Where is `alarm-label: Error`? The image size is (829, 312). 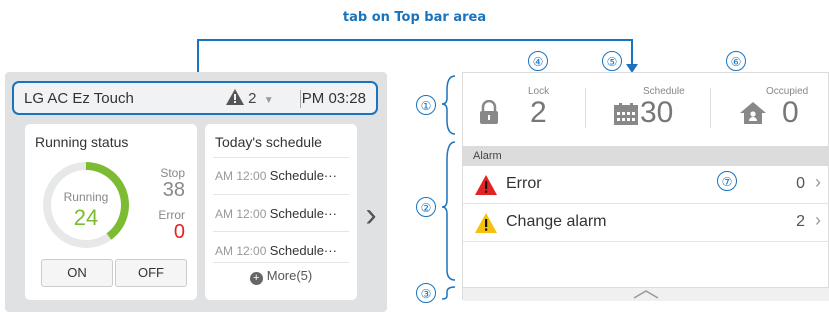
alarm-label: Error is located at coordinates (524, 183).